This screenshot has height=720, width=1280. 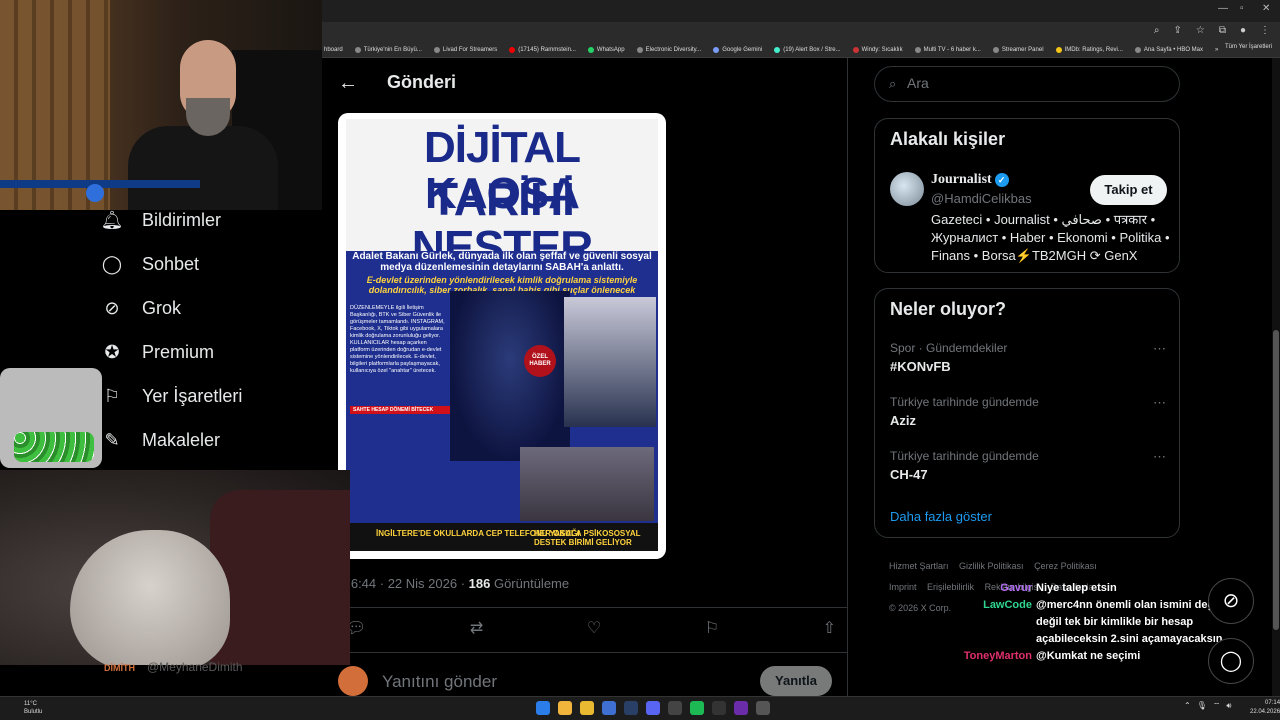 What do you see at coordinates (160, 440) in the screenshot?
I see `sidebar-item-articles: ✎ Makaleler` at bounding box center [160, 440].